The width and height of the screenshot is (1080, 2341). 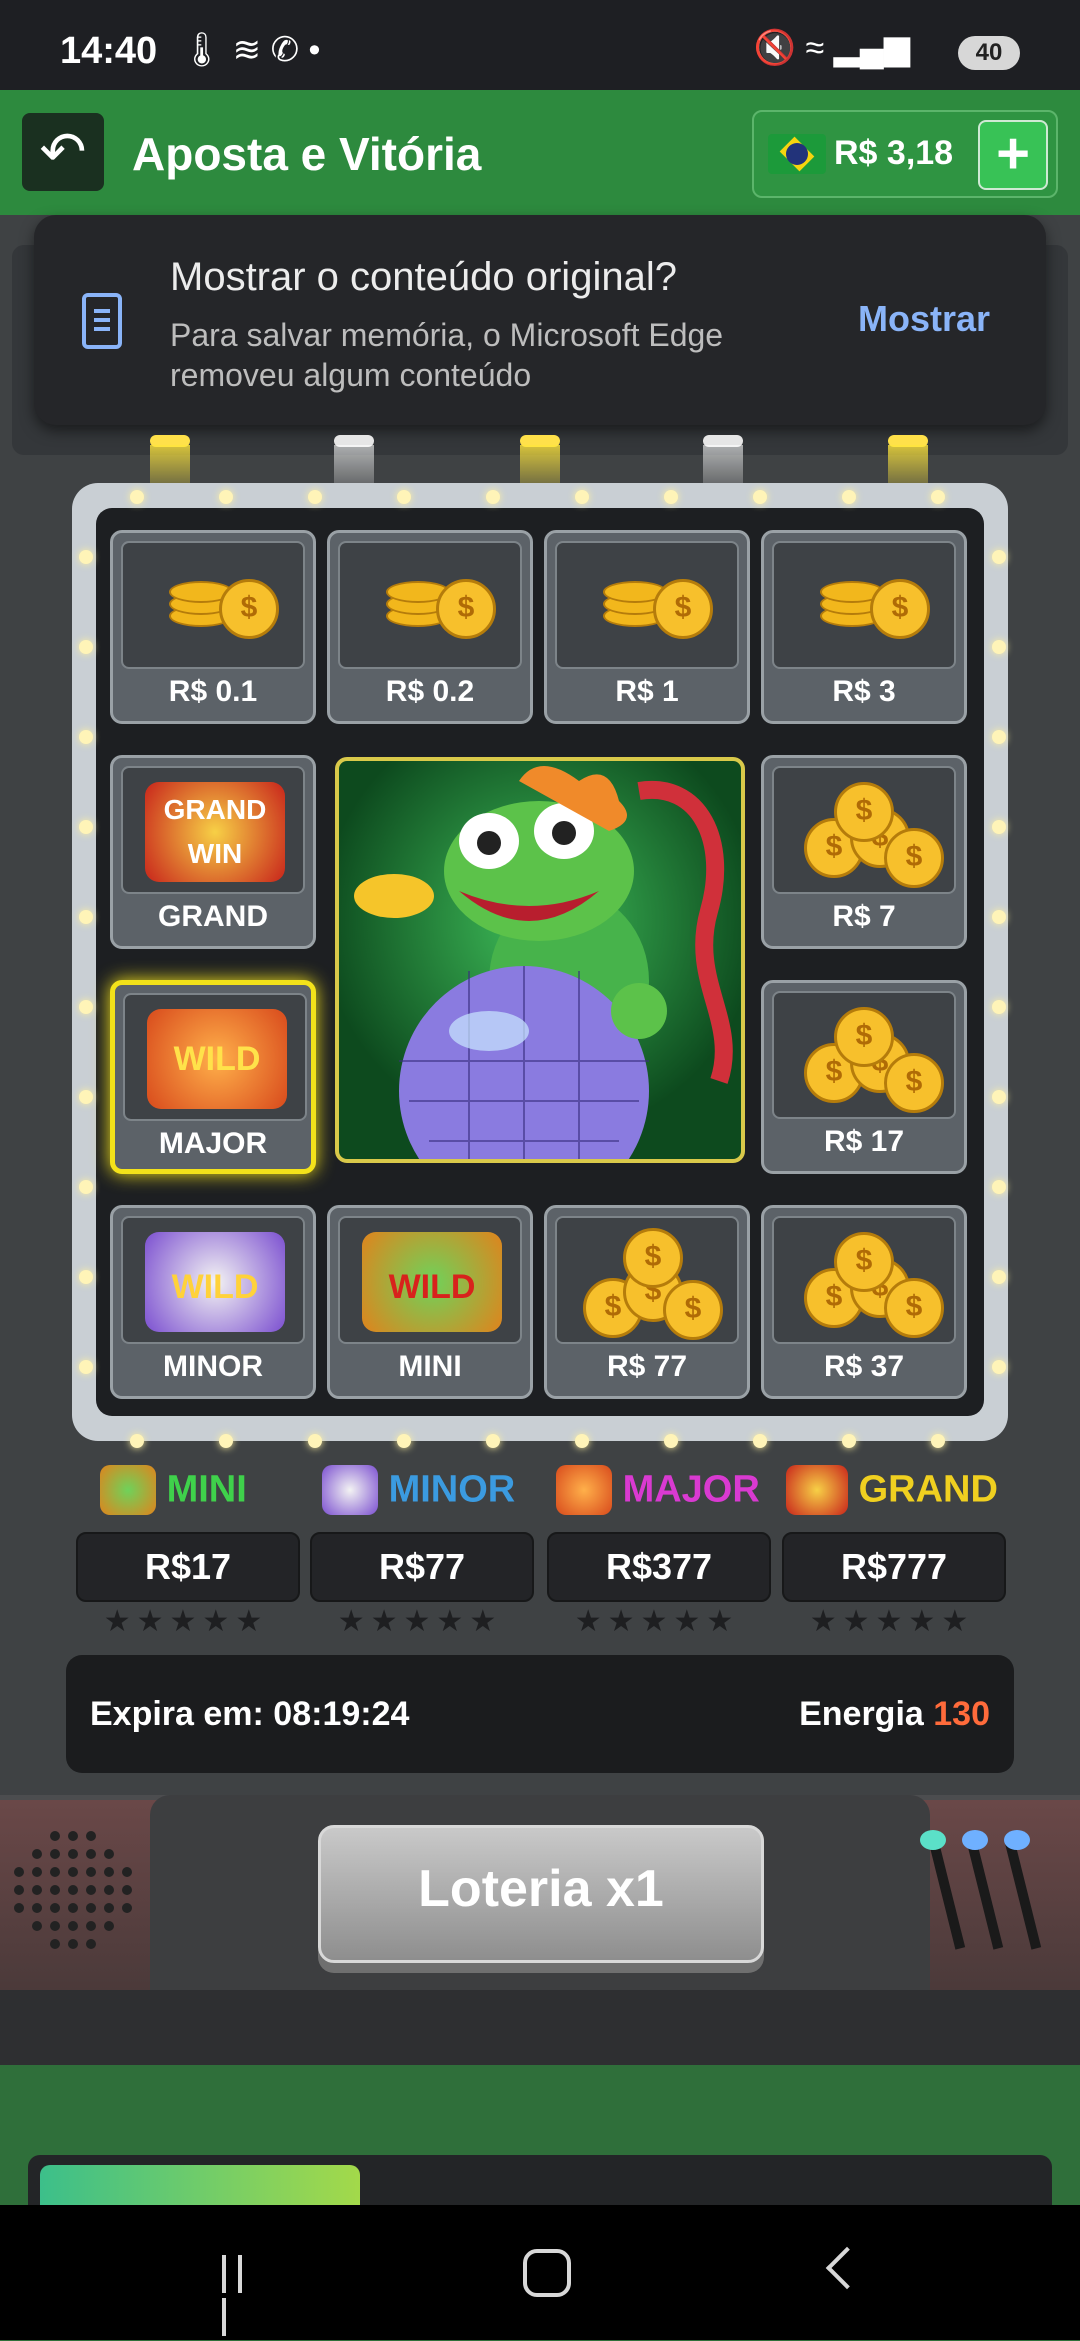 I want to click on tile-label: R$ 0.2, so click(x=430, y=691).